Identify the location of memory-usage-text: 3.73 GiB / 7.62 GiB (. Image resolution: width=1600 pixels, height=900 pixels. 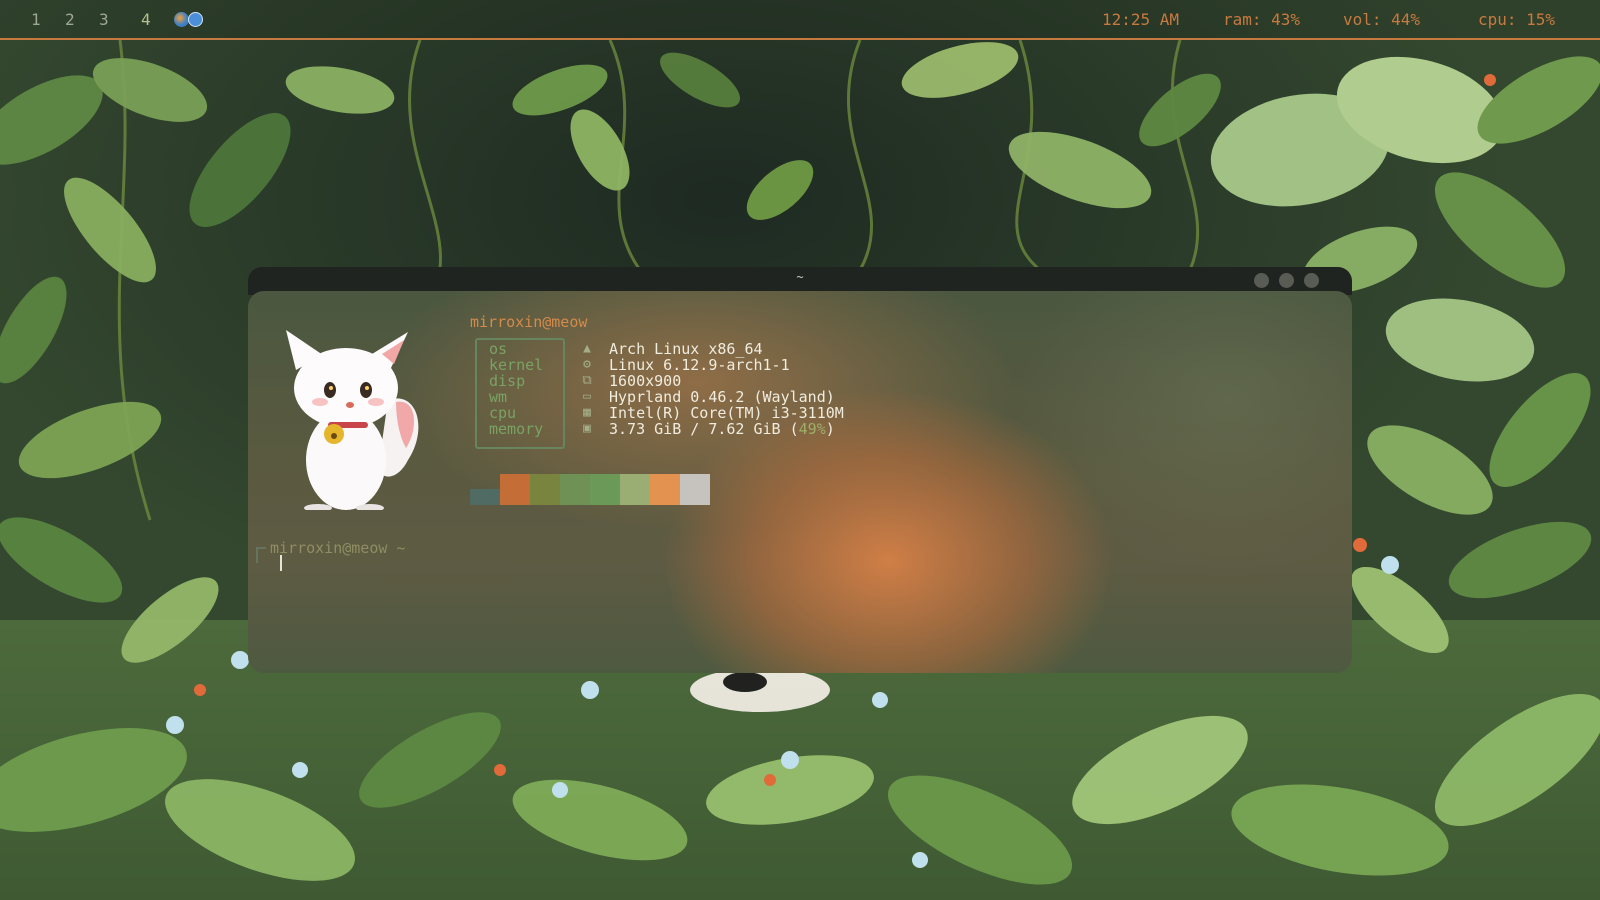
(704, 429).